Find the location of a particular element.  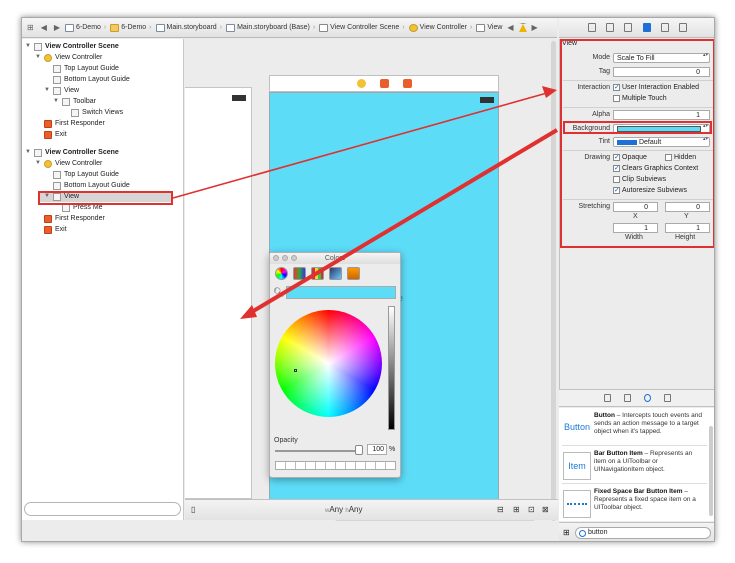

resolve-icon: ⊡ is located at coordinates (531, 509).